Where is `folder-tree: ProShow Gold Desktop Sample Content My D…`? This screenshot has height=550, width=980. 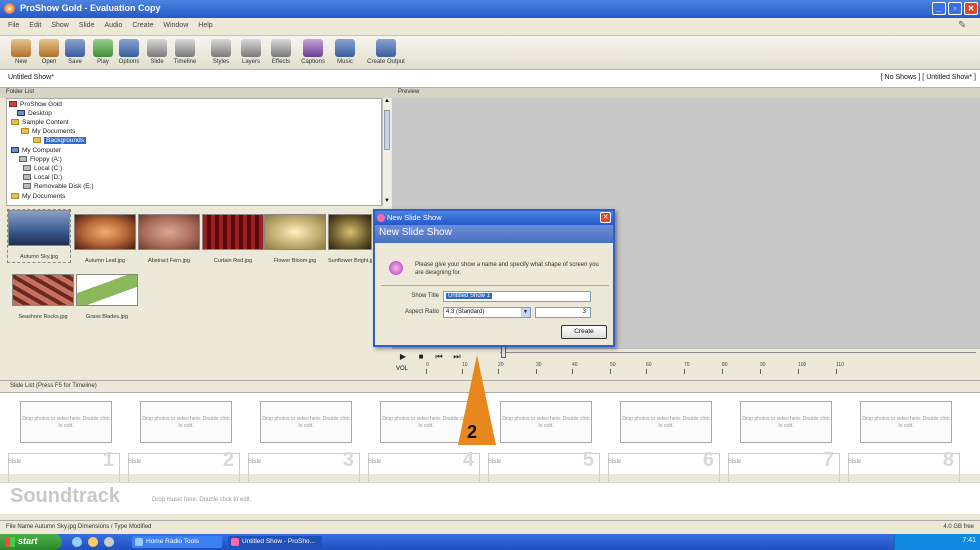
folder-tree: ProShow Gold Desktop Sample Content My D… is located at coordinates (194, 152).